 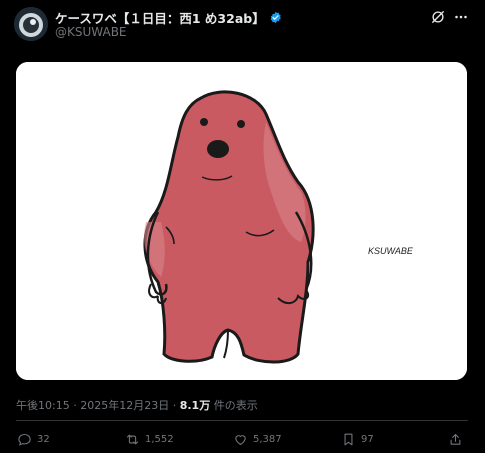 I want to click on repost-count: 1,552, so click(x=159, y=439).